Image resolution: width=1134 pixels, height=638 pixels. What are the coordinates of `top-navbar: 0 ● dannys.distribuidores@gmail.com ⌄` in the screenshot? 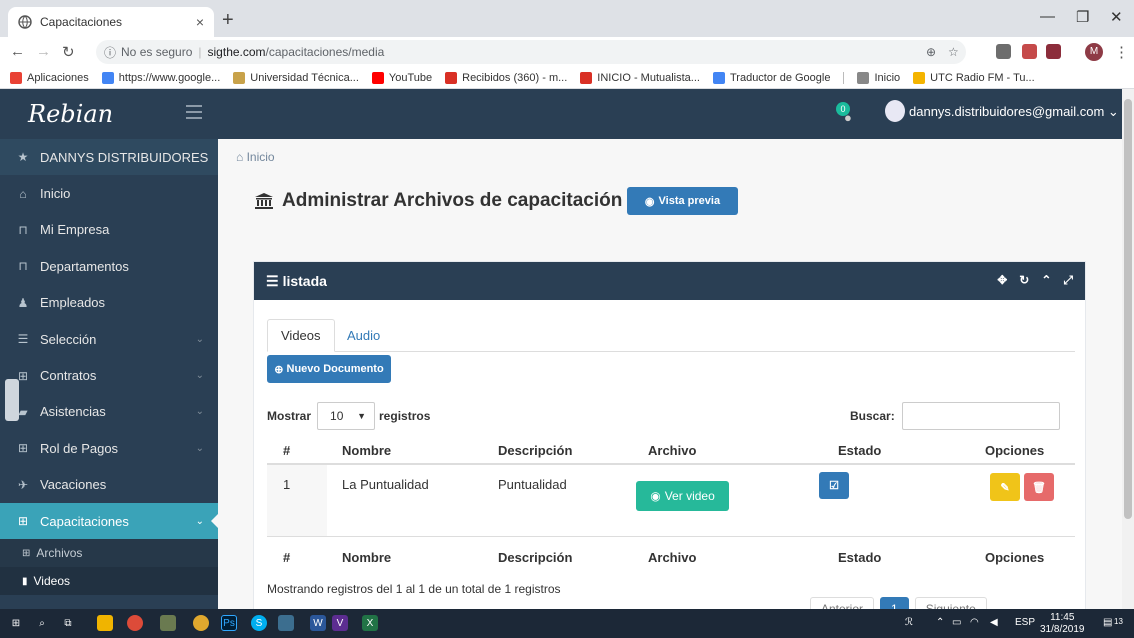 It's located at (670, 114).